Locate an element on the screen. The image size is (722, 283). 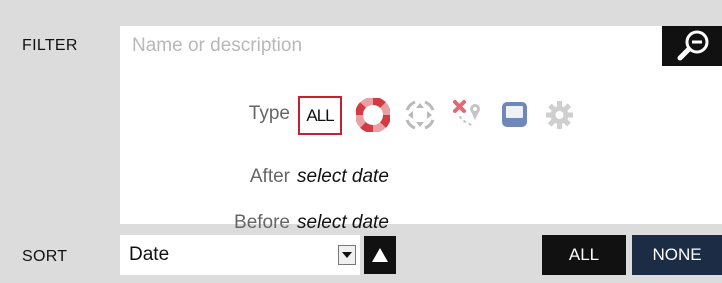
type-all-label: ALL is located at coordinates (320, 115).